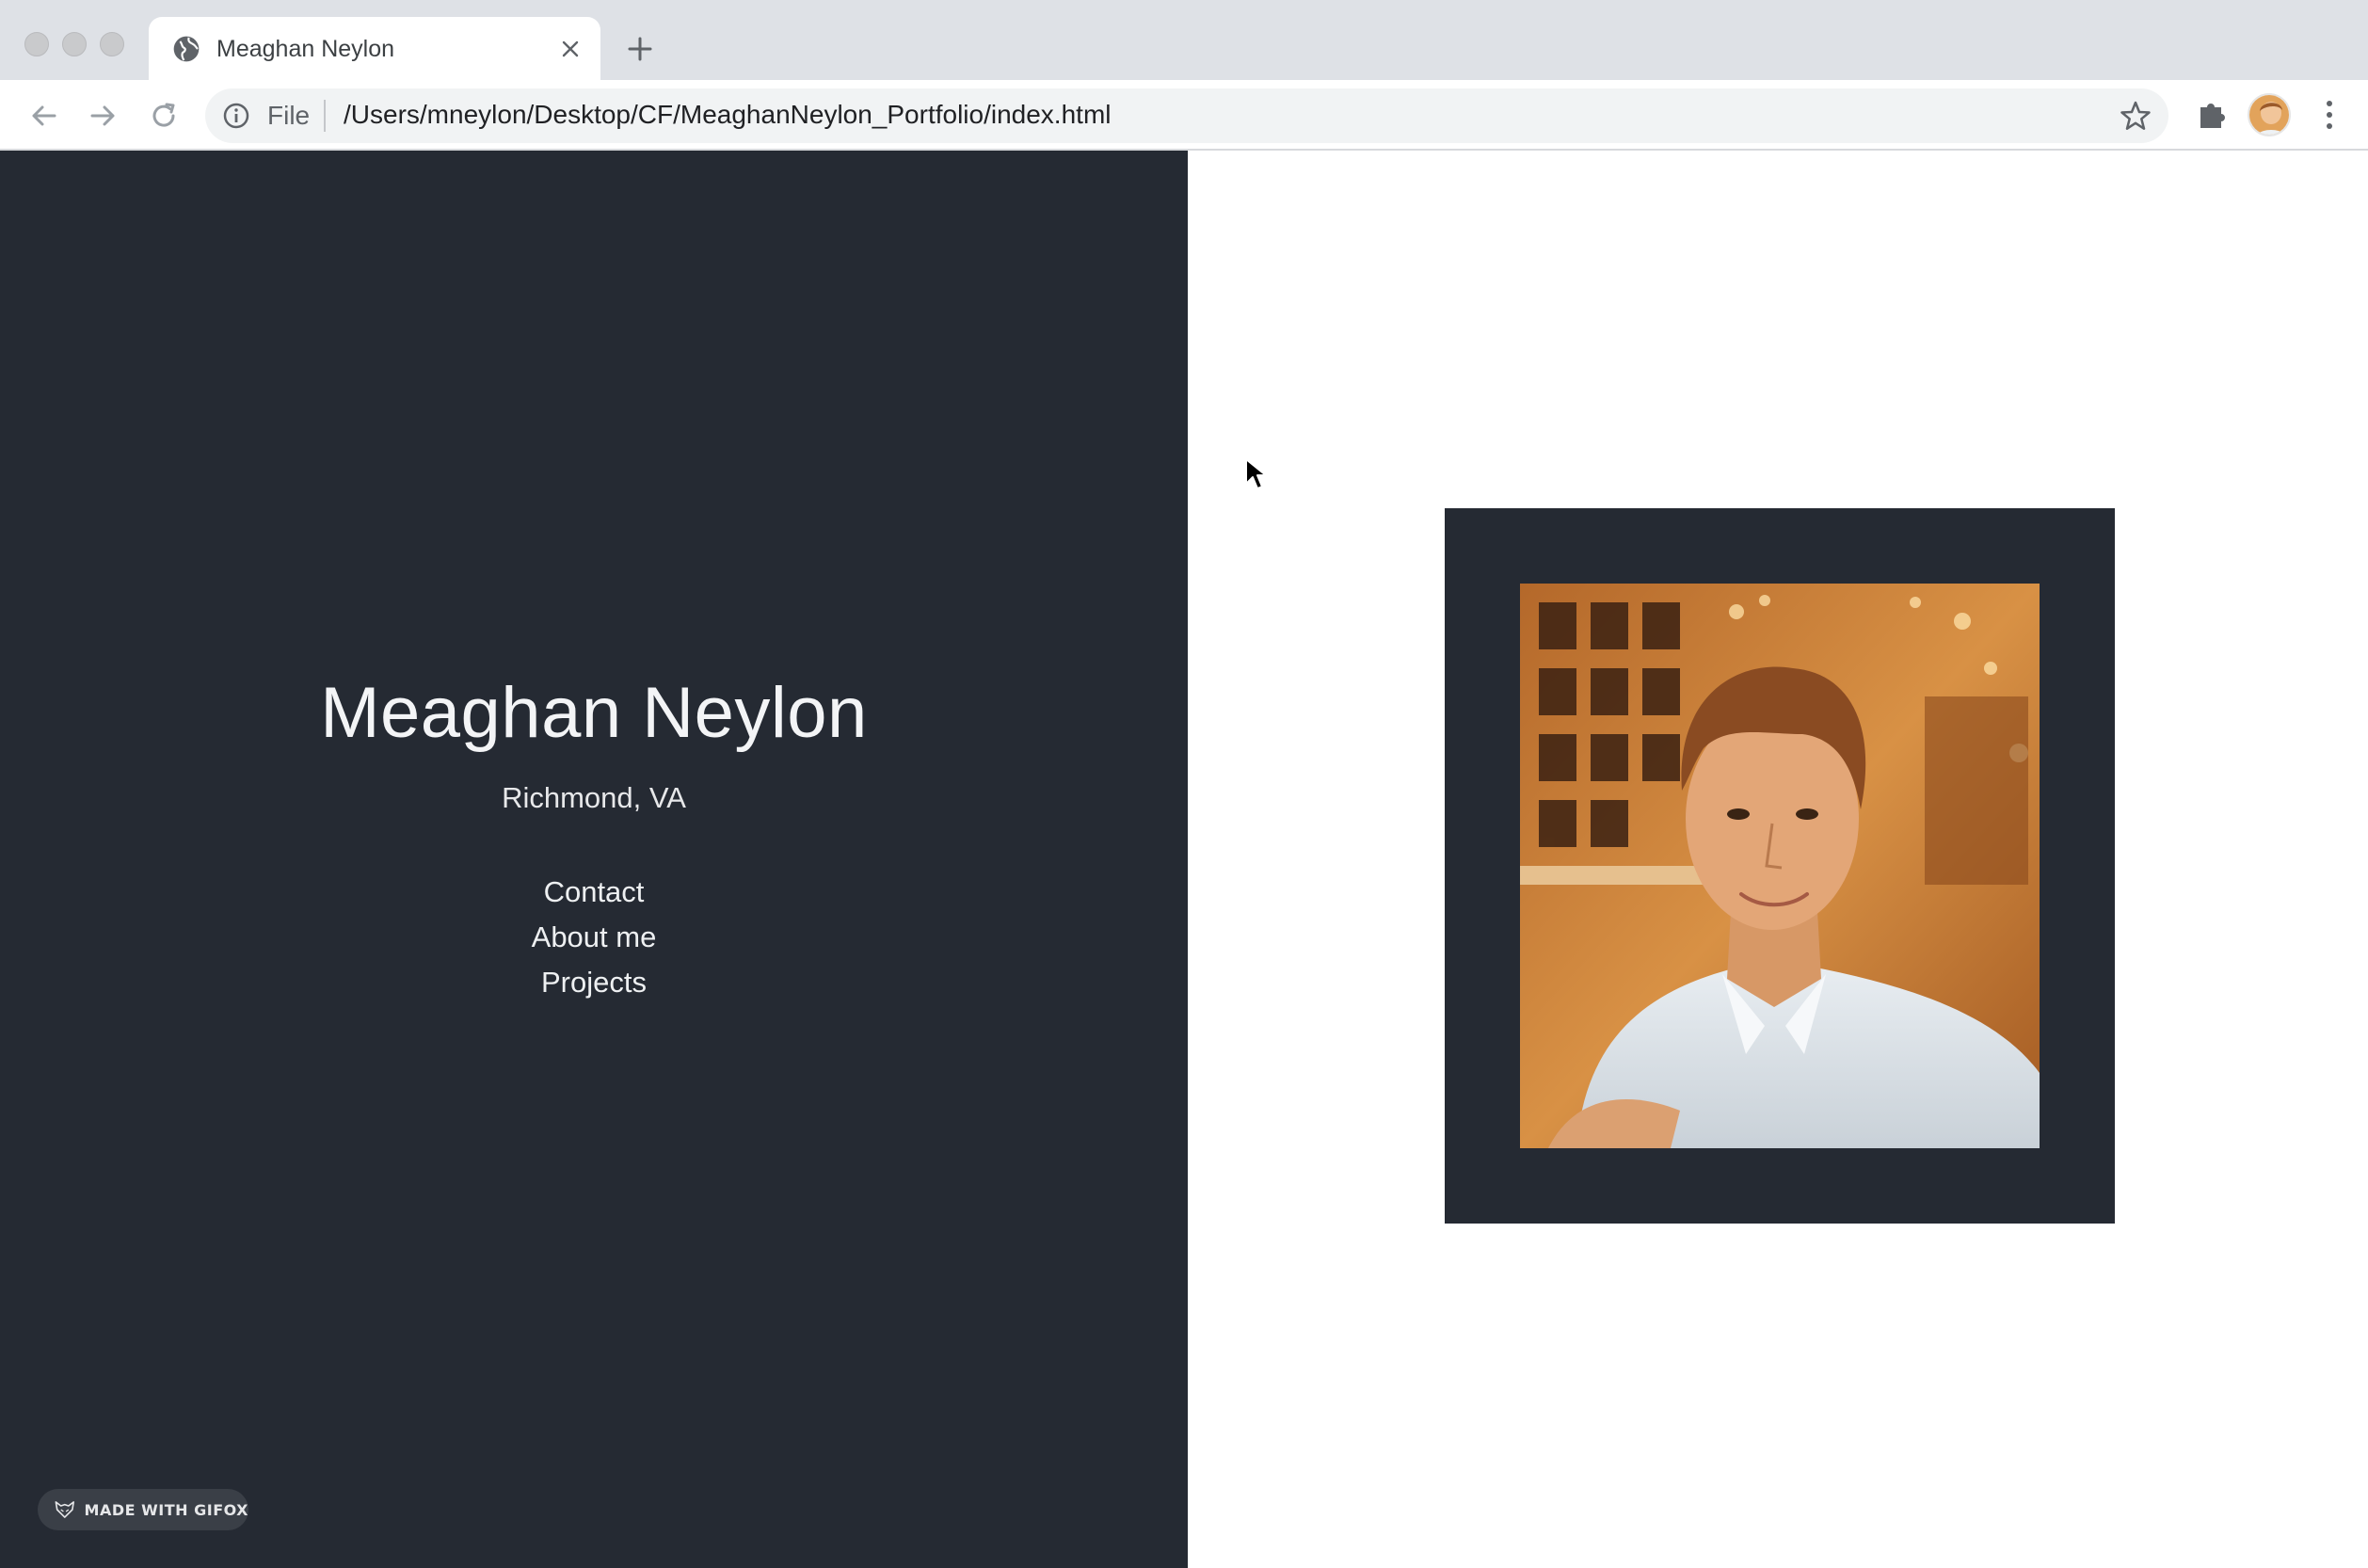  I want to click on page-title: Meaghan Neylon, so click(594, 713).